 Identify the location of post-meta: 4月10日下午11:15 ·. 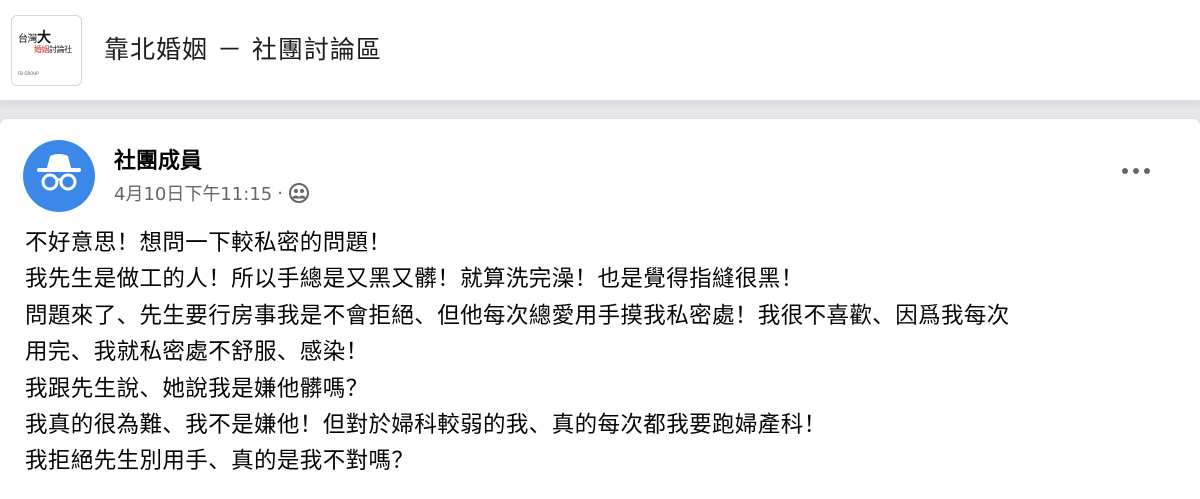
(212, 193).